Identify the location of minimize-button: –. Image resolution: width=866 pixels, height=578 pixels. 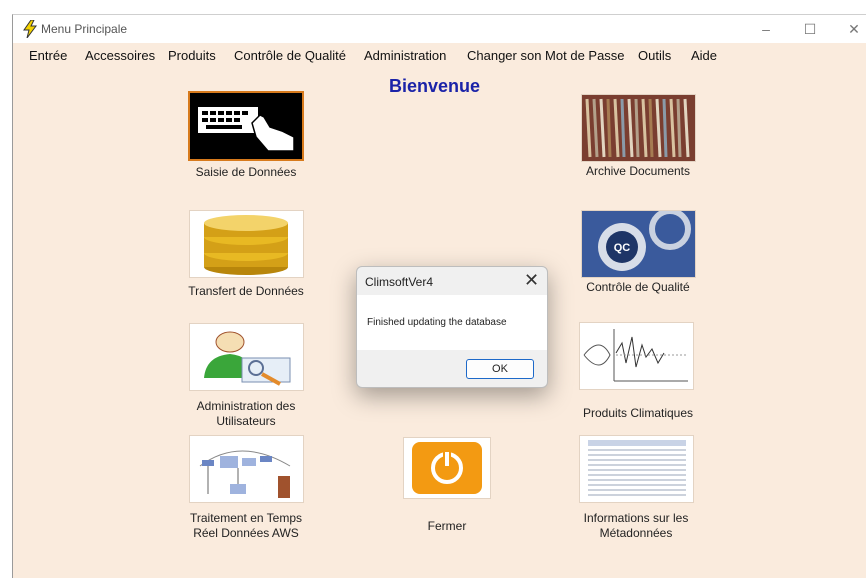
(766, 29).